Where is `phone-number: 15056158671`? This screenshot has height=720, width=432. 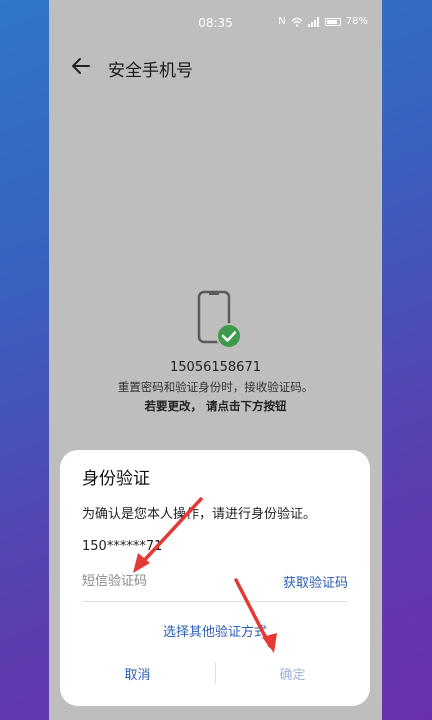
phone-number: 15056158671 is located at coordinates (215, 367).